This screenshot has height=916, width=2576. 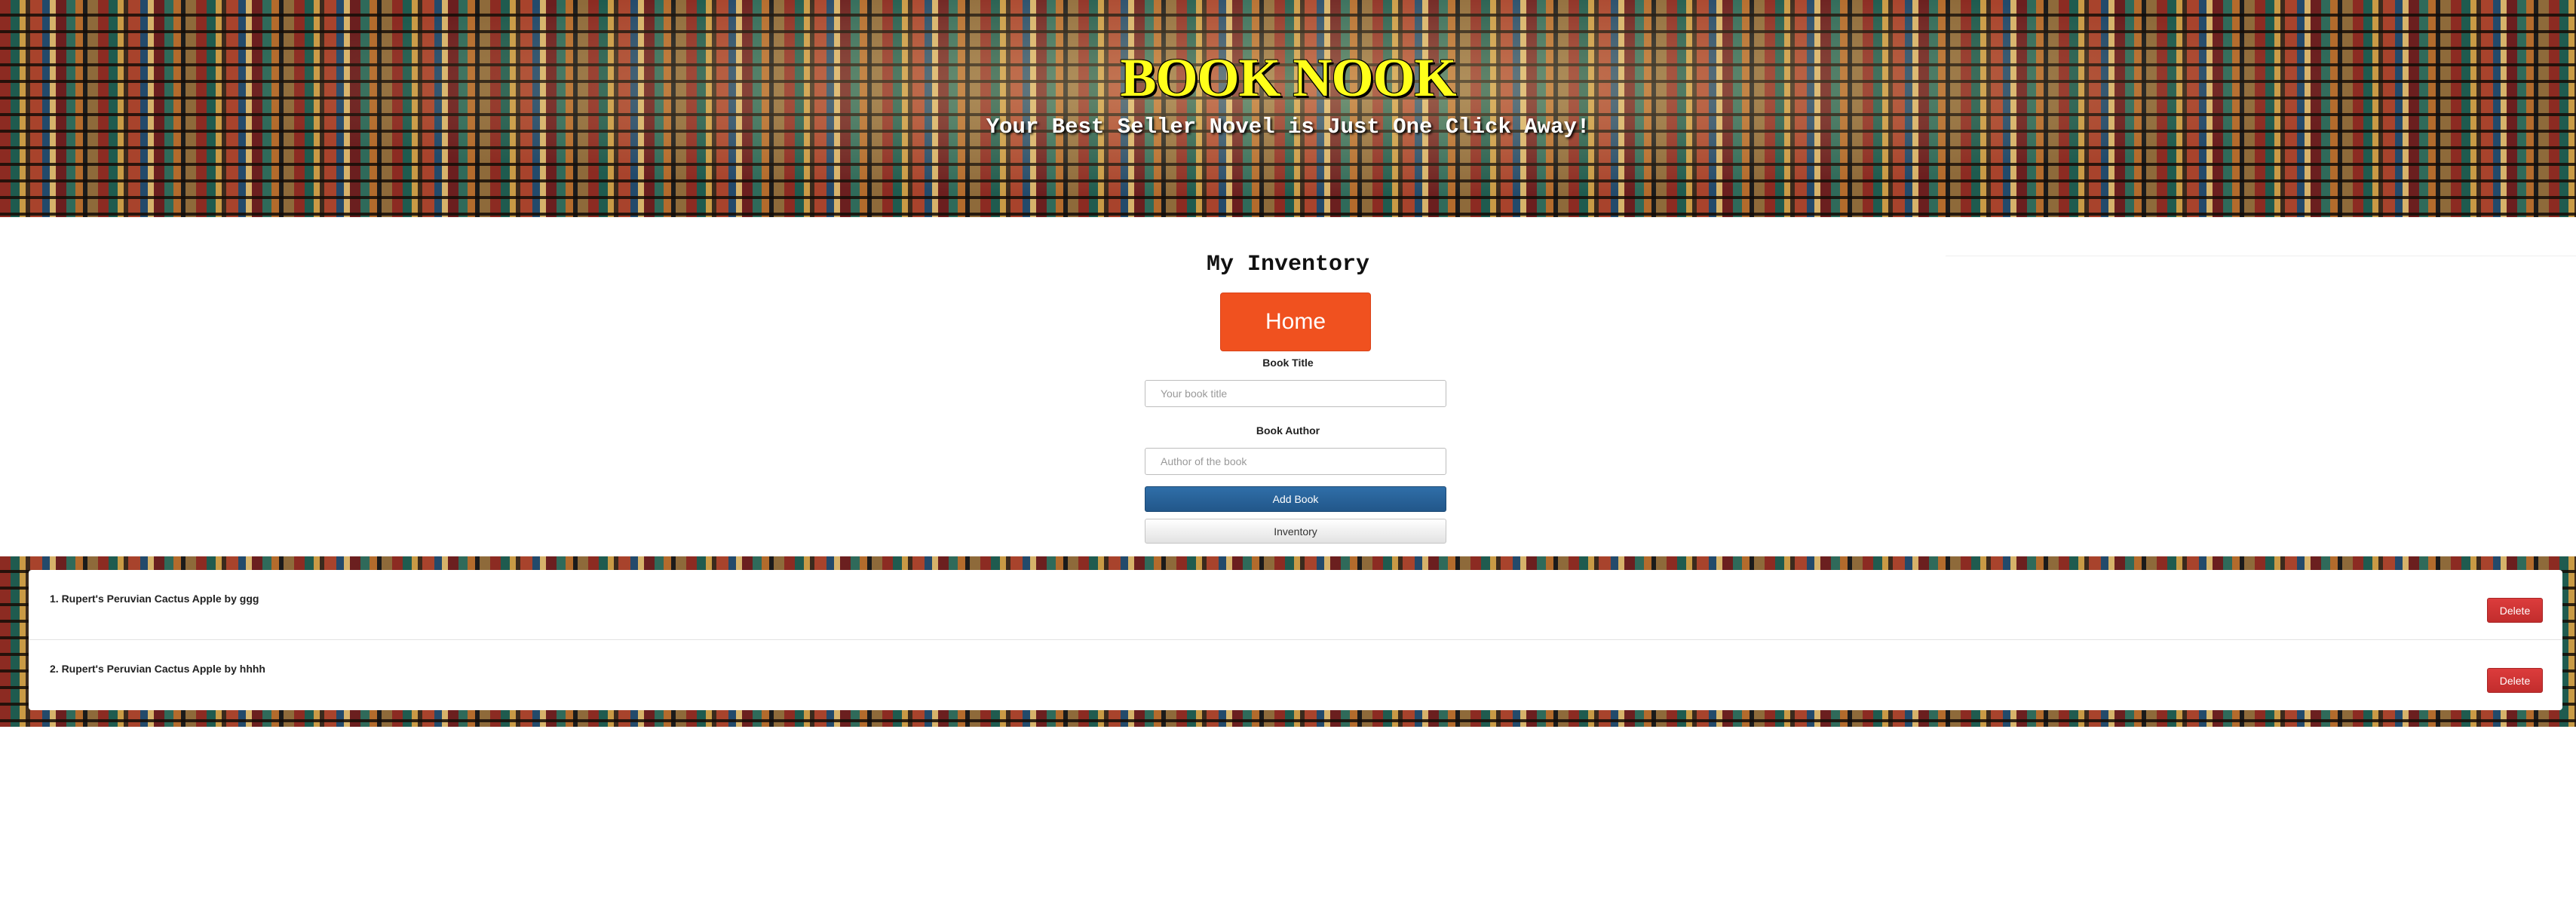 I want to click on book-title-input, so click(x=1295, y=393).